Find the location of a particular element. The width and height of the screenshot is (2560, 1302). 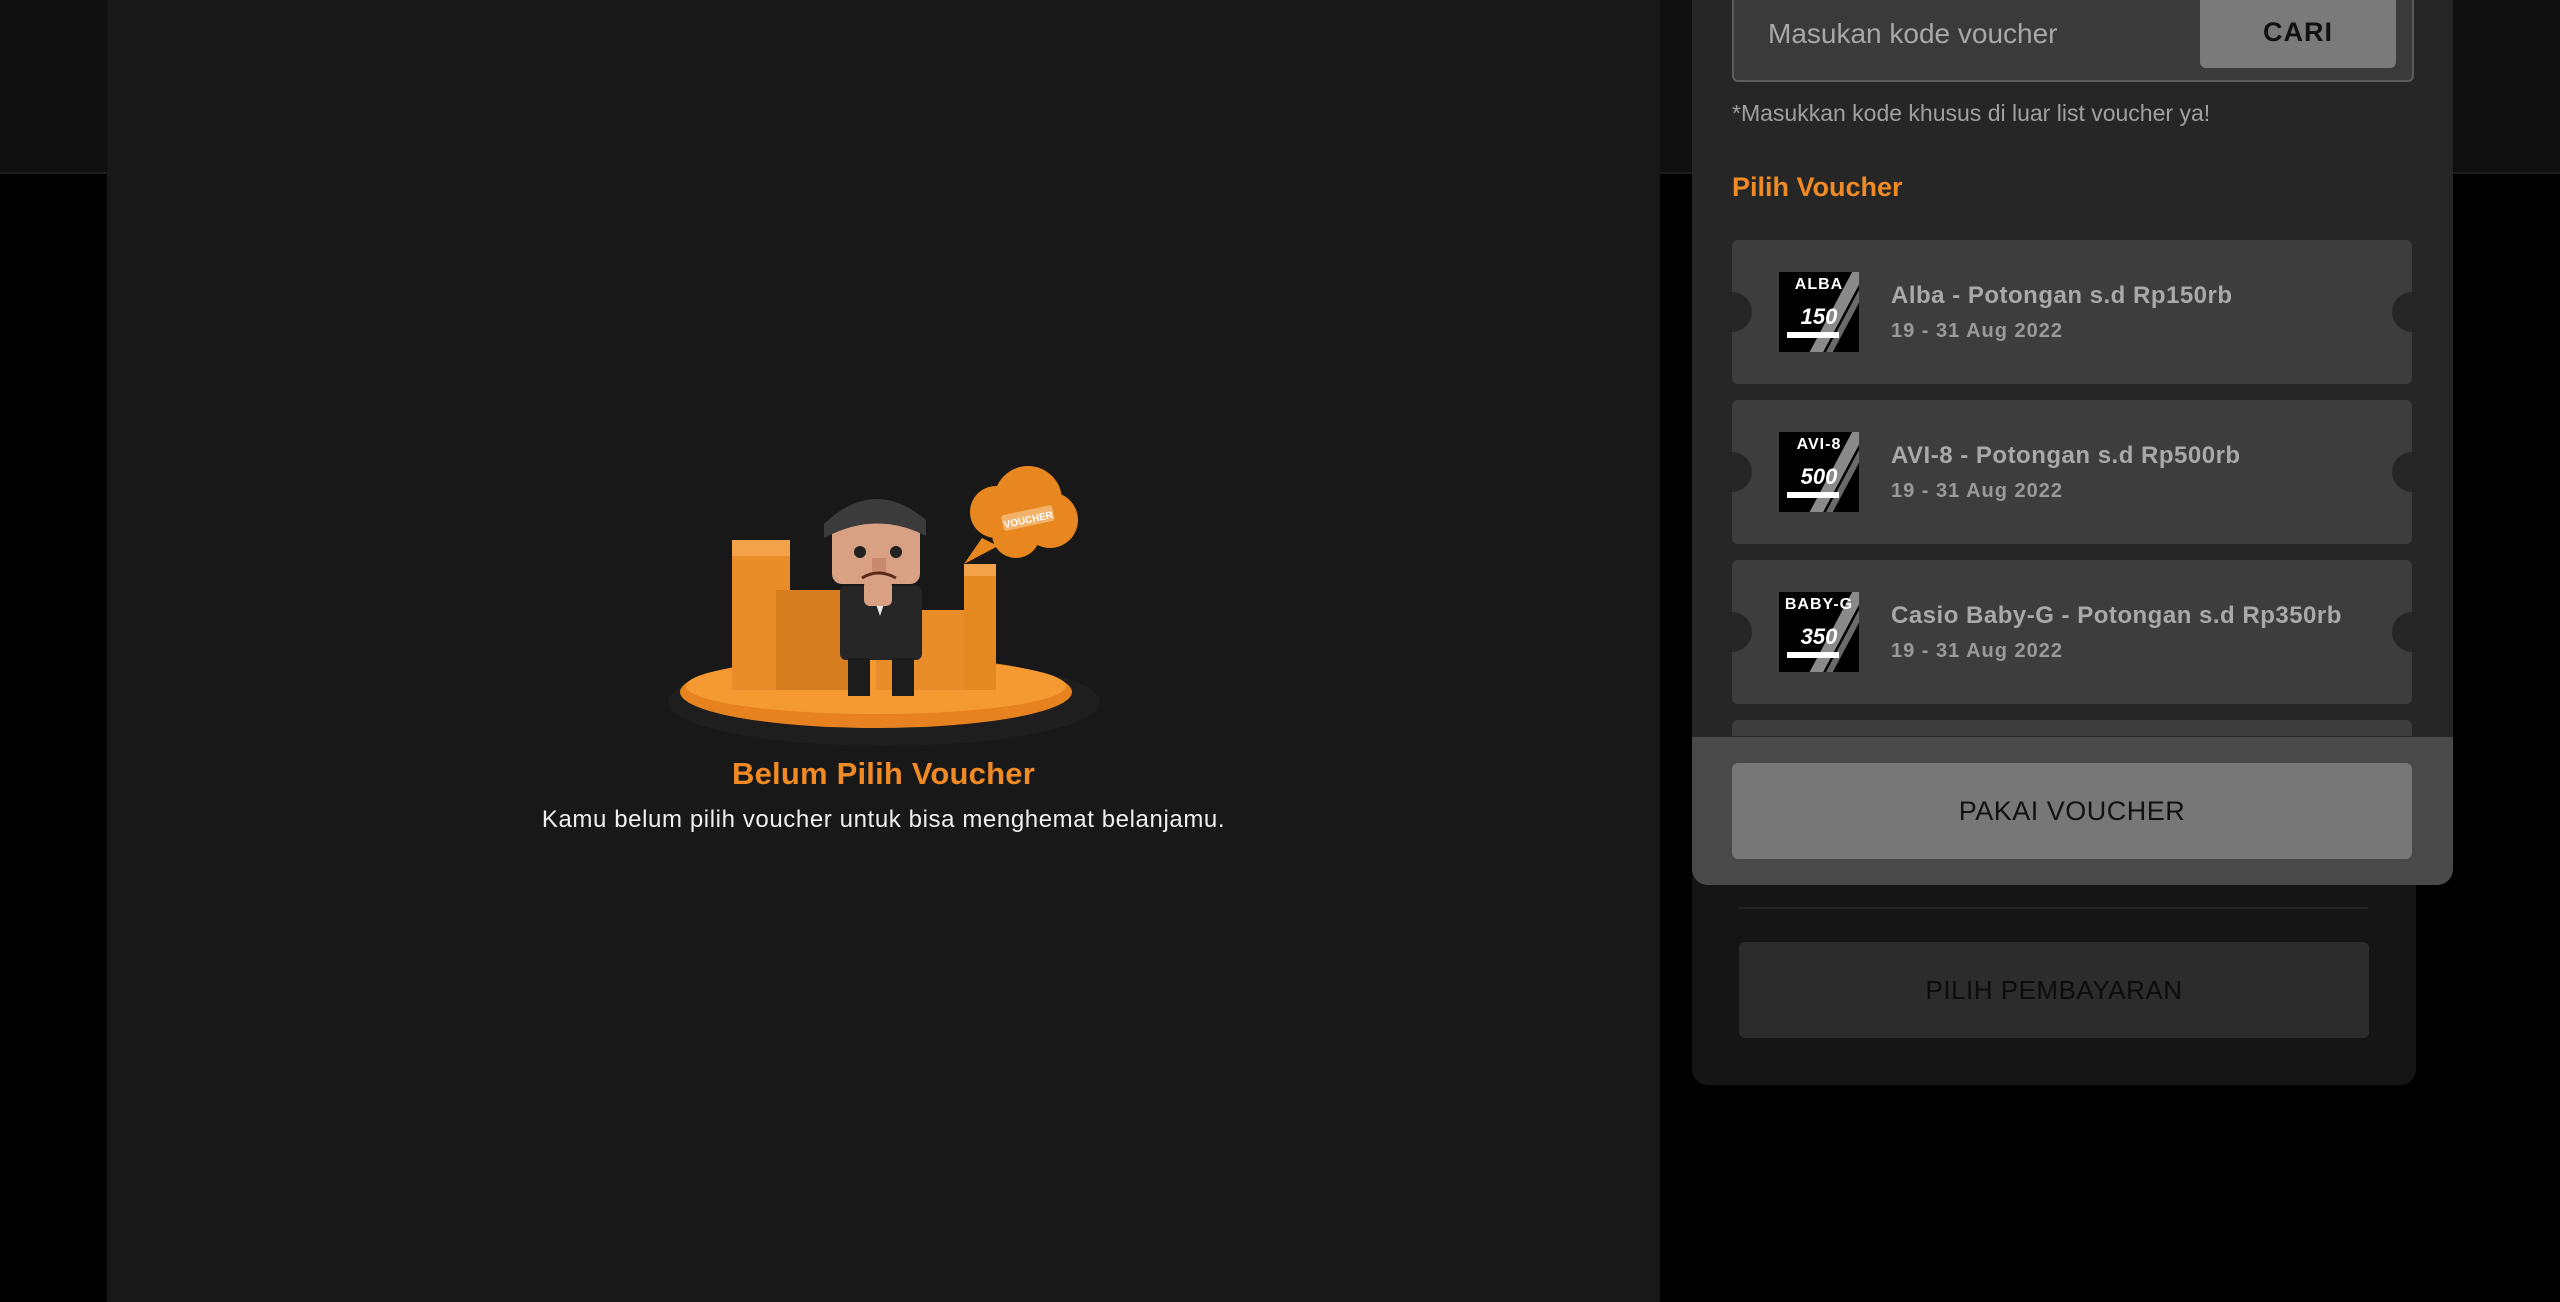

voucher-thumbnail: AVI-8 500 is located at coordinates (1819, 472).